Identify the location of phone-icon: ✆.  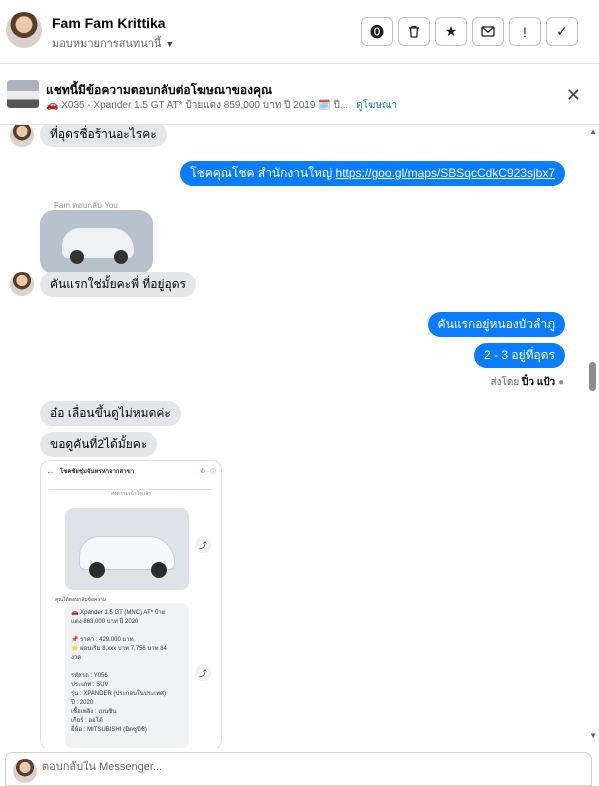
(202, 471).